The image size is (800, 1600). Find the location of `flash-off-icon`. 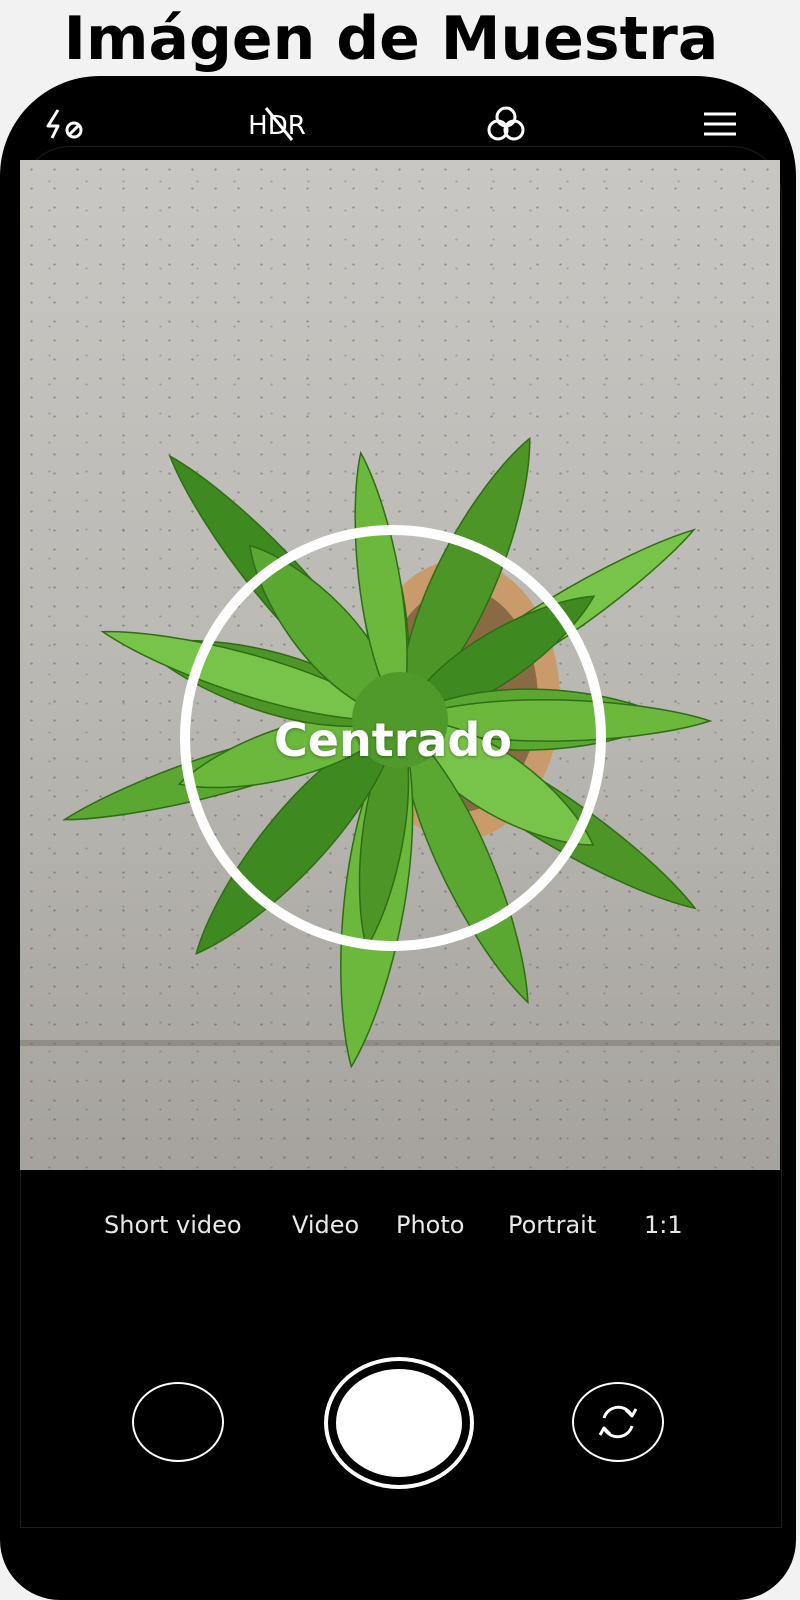

flash-off-icon is located at coordinates (68, 124).